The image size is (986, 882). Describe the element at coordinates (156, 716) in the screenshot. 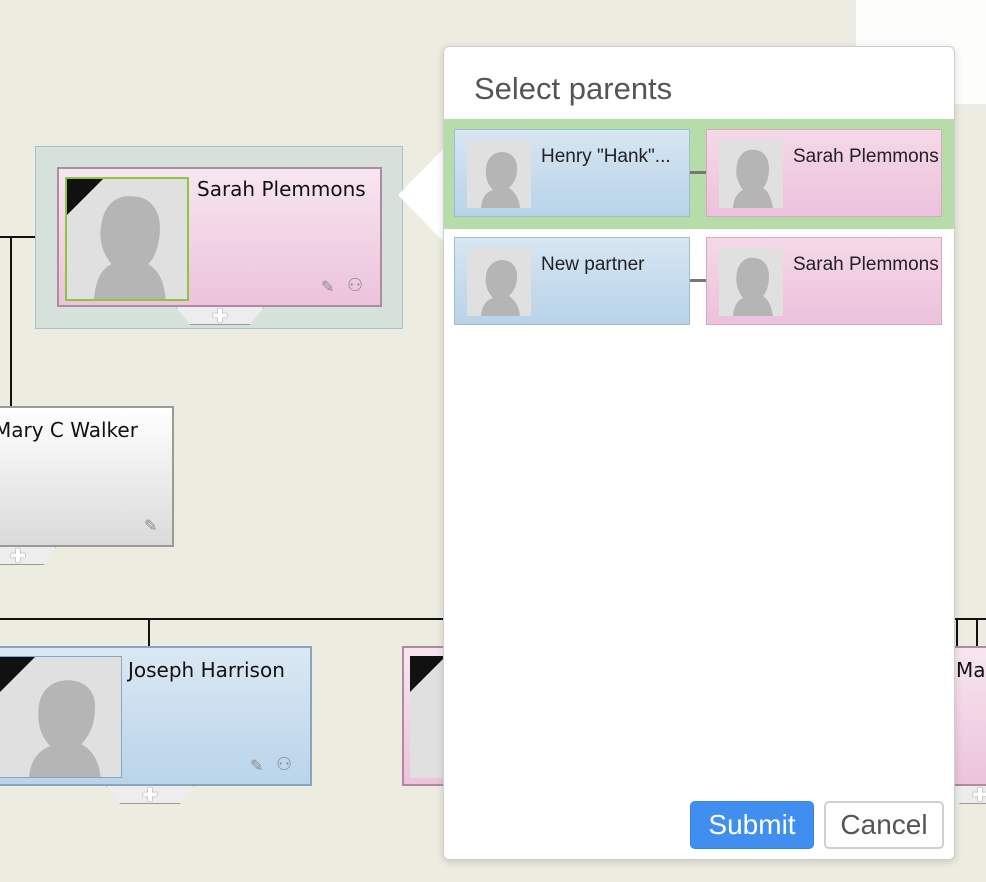

I see `person-card-joseph-harrison: Joseph Harrison ✎ ⚇` at that location.